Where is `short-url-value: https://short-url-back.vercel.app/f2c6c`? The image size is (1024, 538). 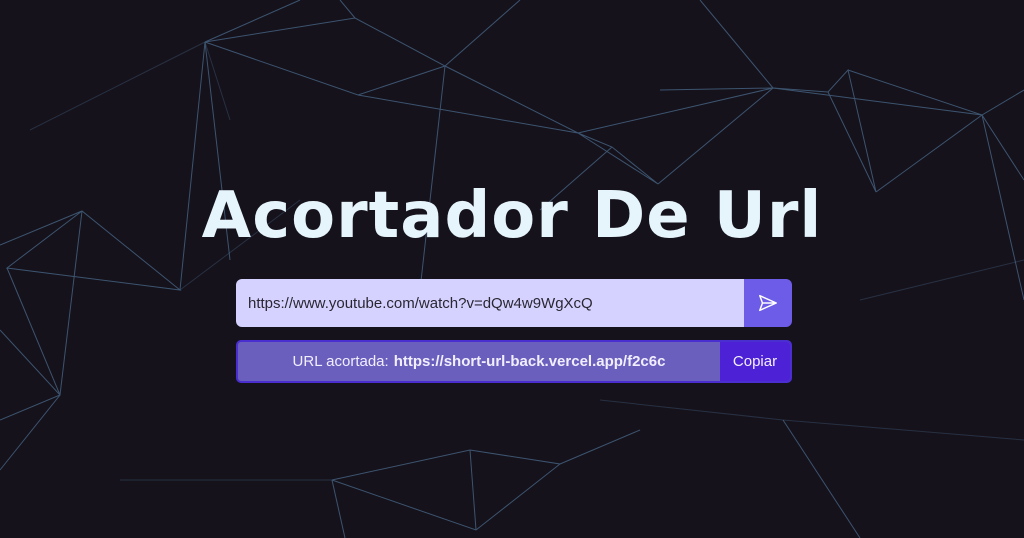 short-url-value: https://short-url-back.vercel.app/f2c6c is located at coordinates (529, 361).